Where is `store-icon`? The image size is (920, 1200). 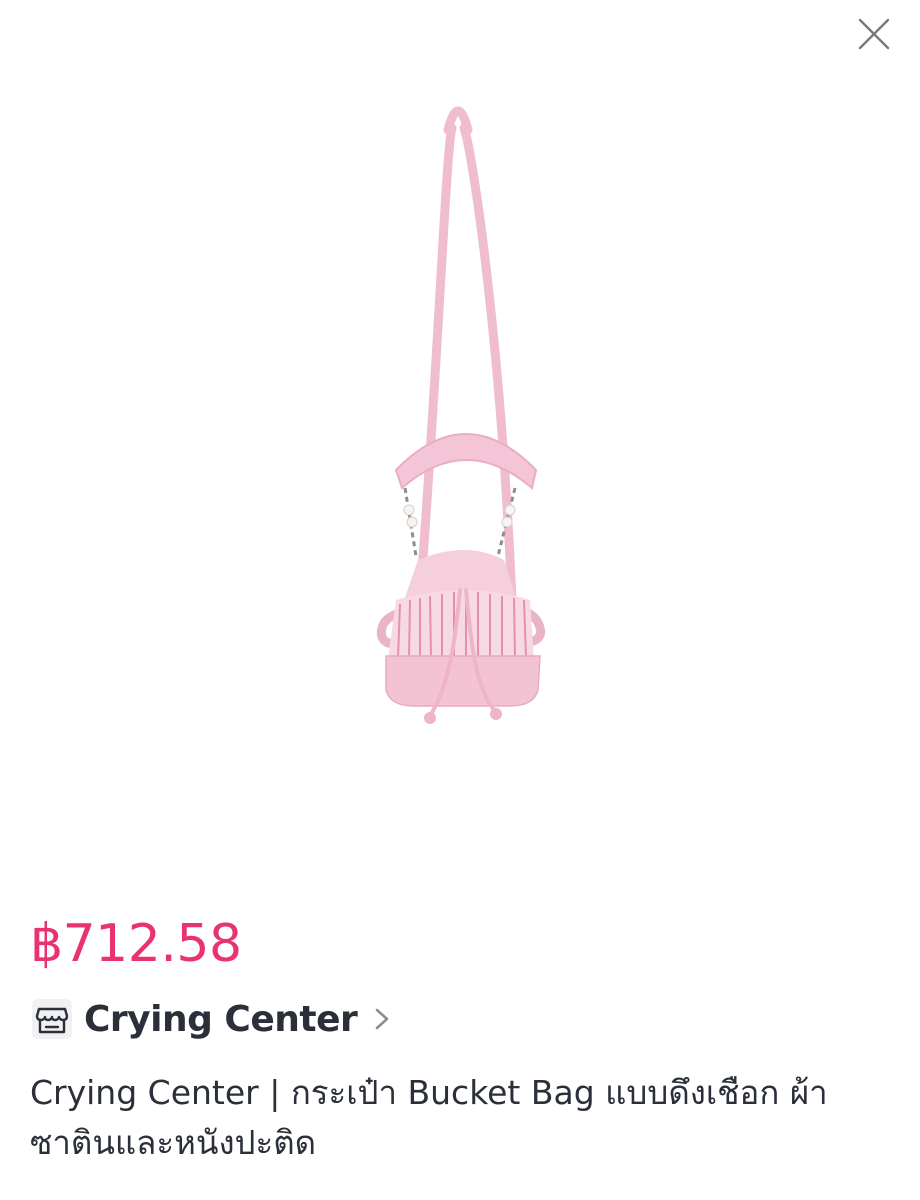 store-icon is located at coordinates (52, 1019).